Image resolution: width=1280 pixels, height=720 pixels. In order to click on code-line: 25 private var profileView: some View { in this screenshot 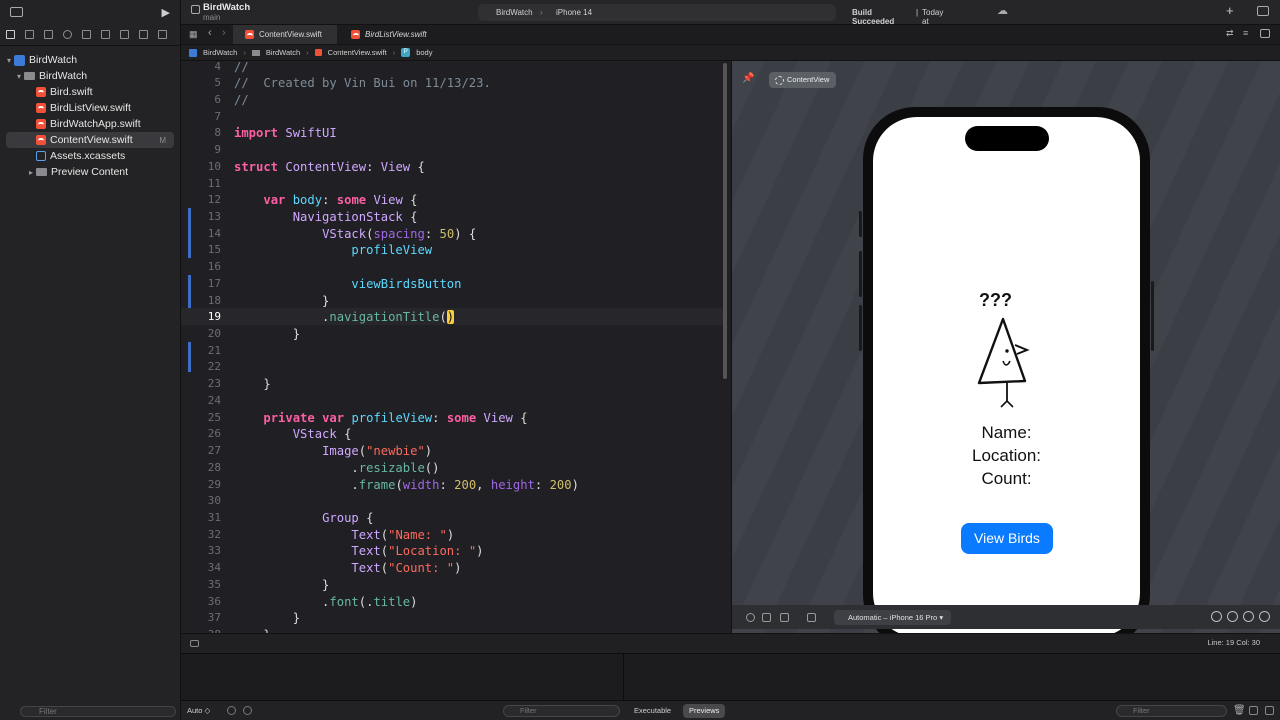, I will do `click(453, 419)`.